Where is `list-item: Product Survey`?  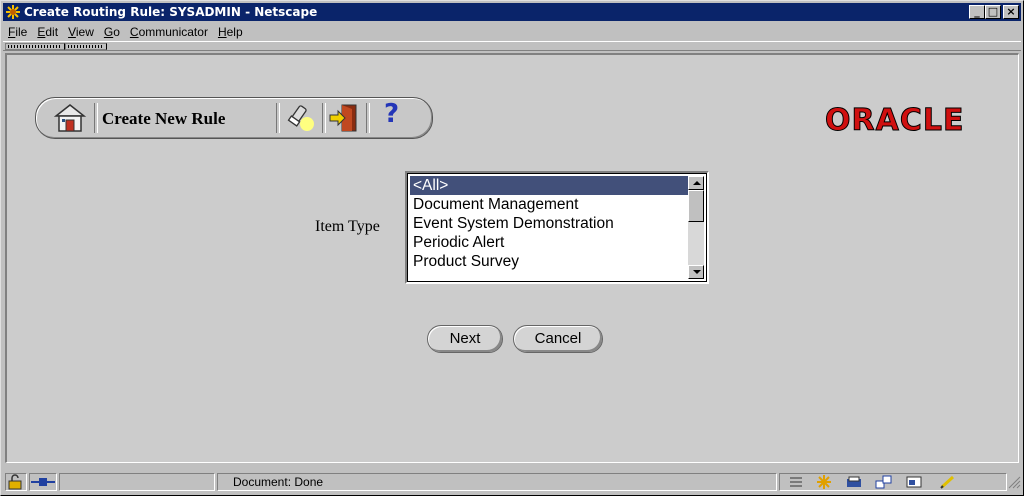 list-item: Product Survey is located at coordinates (550, 261).